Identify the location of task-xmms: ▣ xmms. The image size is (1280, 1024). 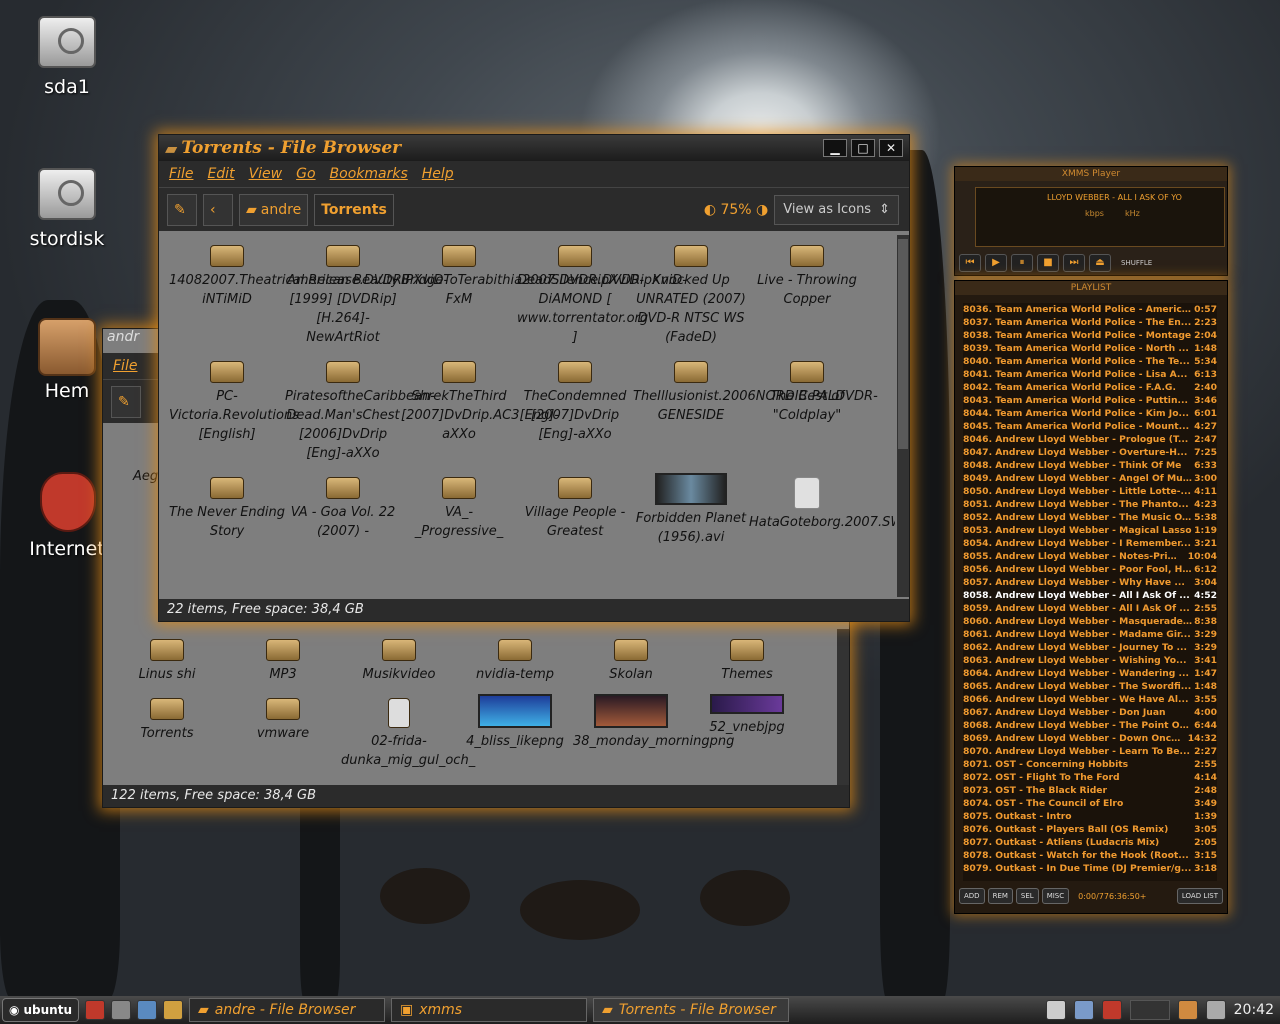
(488, 1010).